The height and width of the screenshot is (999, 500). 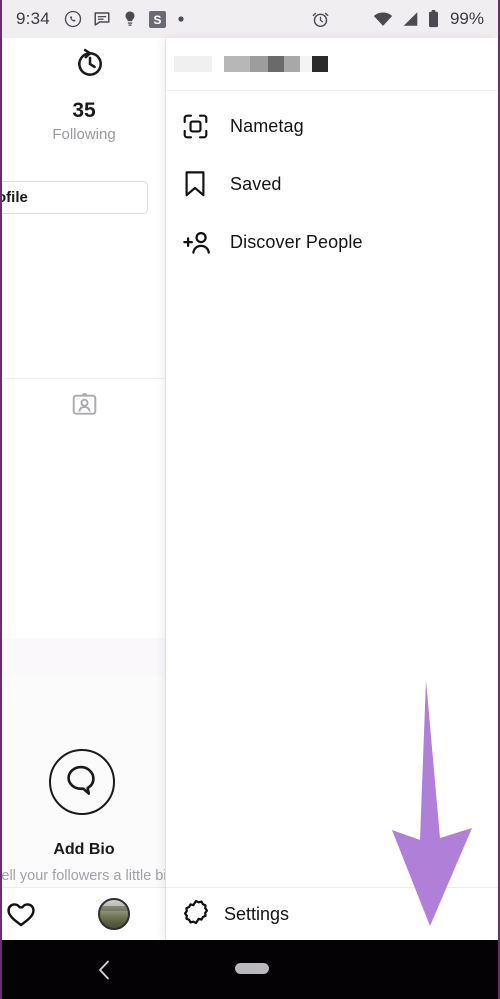 What do you see at coordinates (199, 126) in the screenshot?
I see `nametag-icon` at bounding box center [199, 126].